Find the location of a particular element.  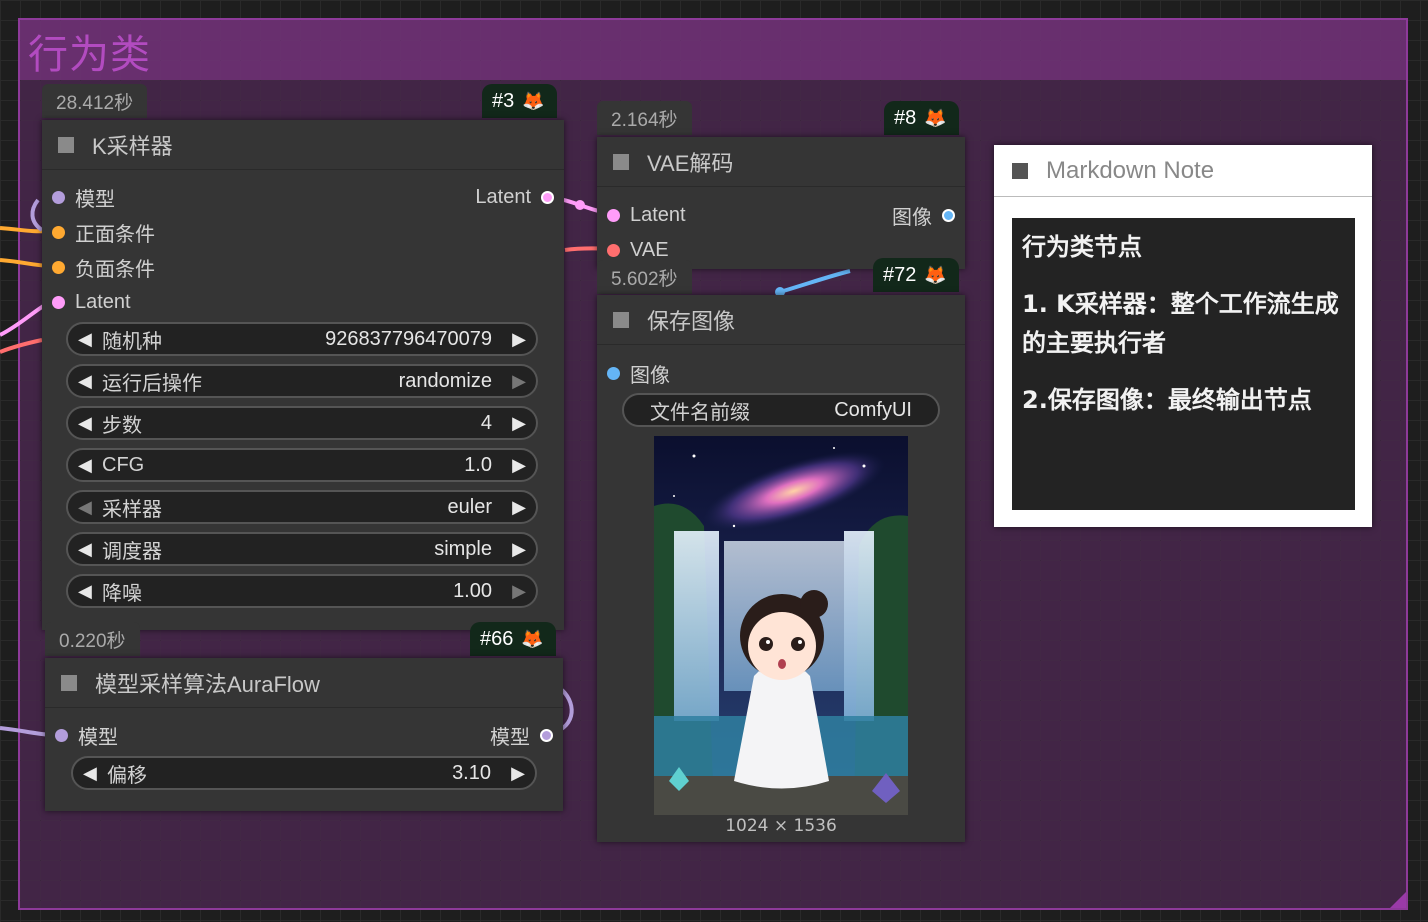

save-badge: #72 🦊 is located at coordinates (916, 275).